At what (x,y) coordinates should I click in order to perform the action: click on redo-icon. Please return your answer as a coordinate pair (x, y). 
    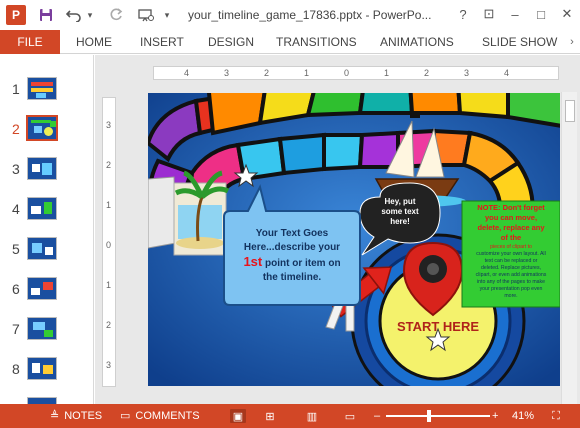
    Looking at the image, I should click on (116, 15).